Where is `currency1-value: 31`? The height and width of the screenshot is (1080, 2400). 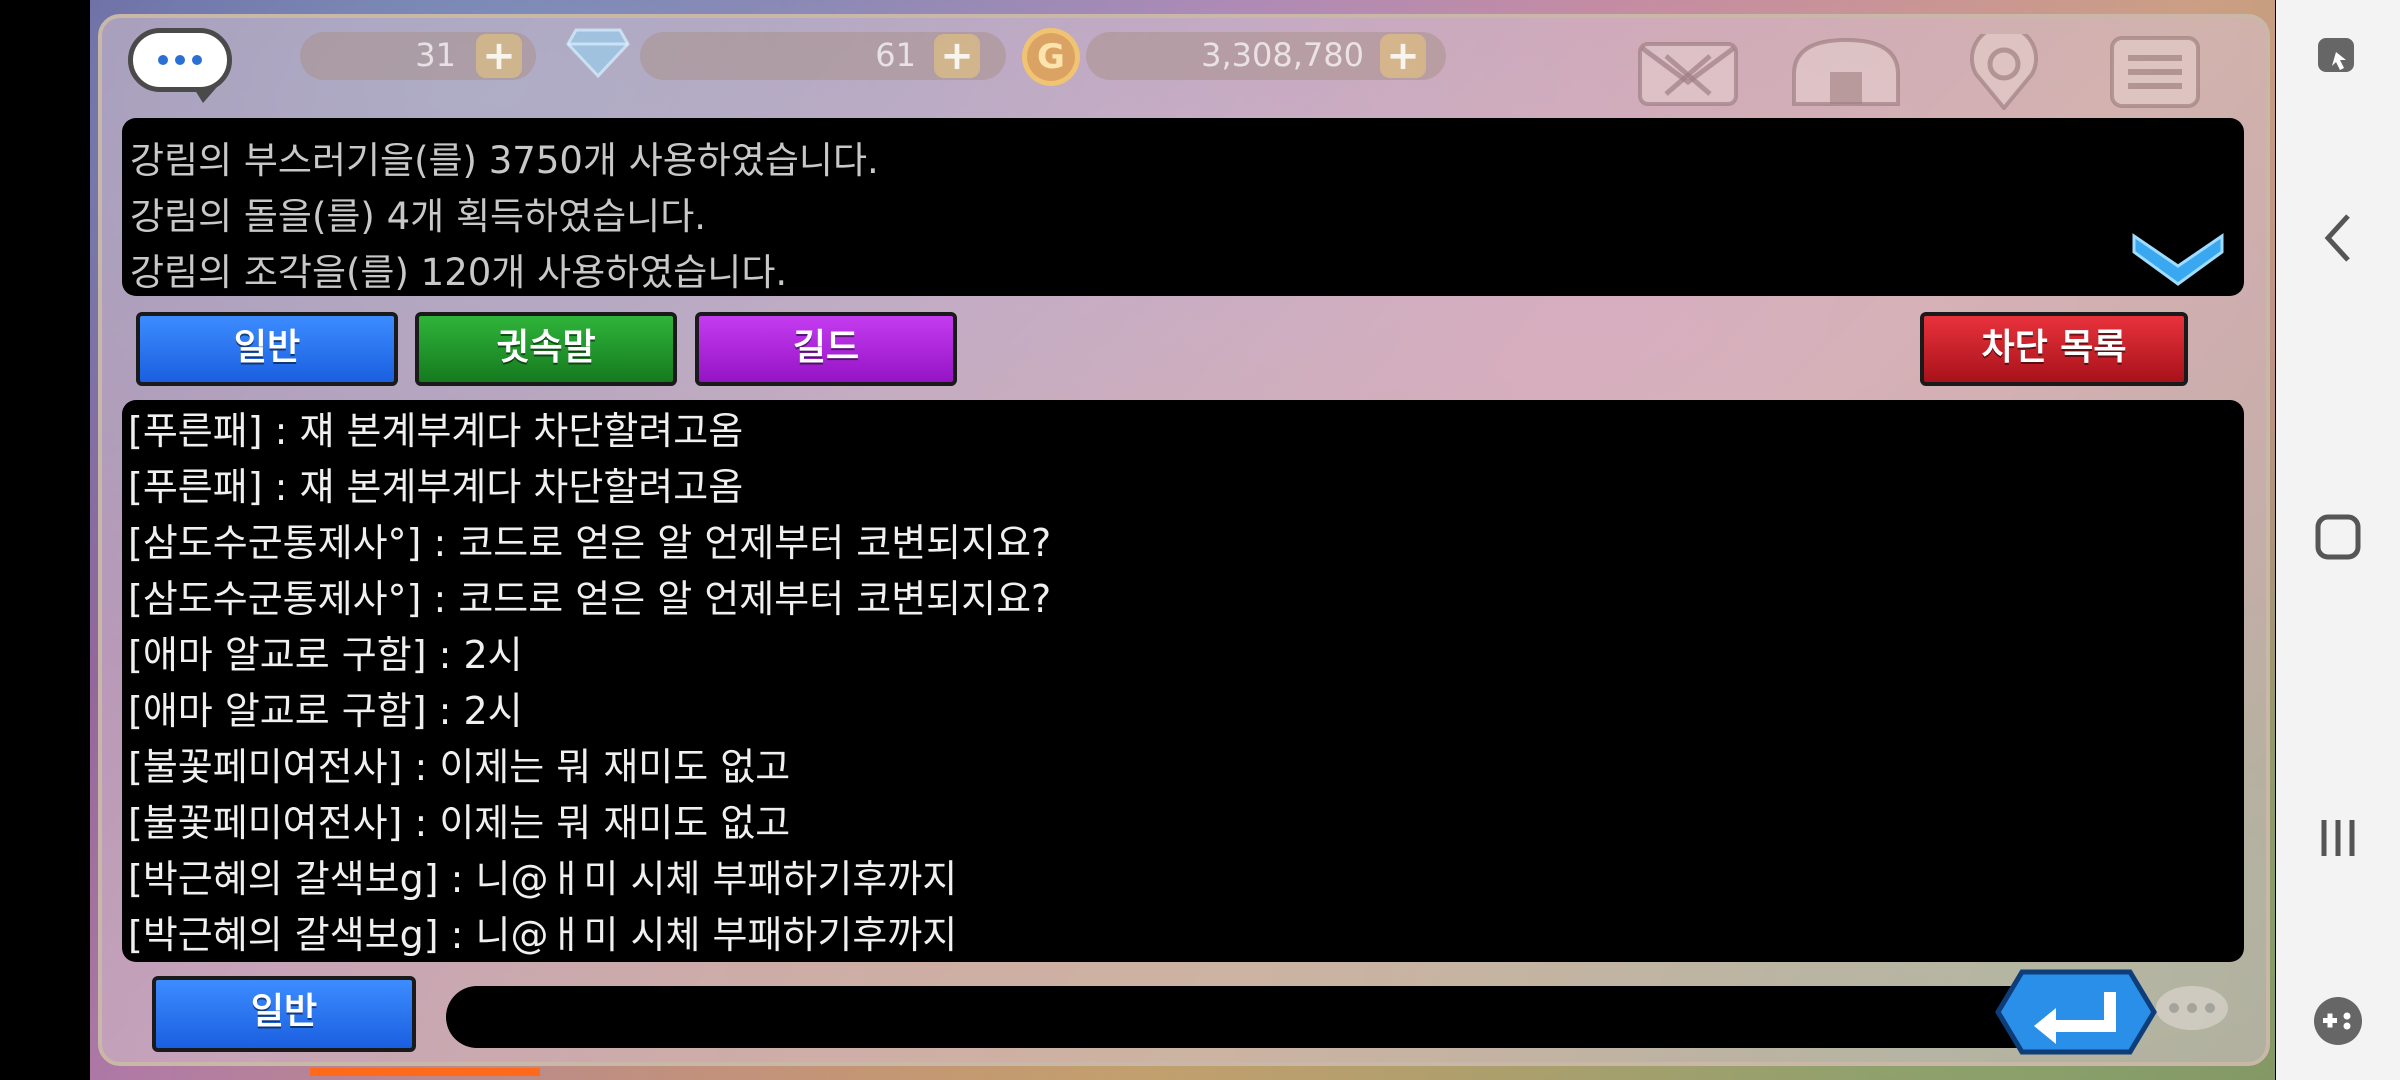
currency1-value: 31 is located at coordinates (435, 55).